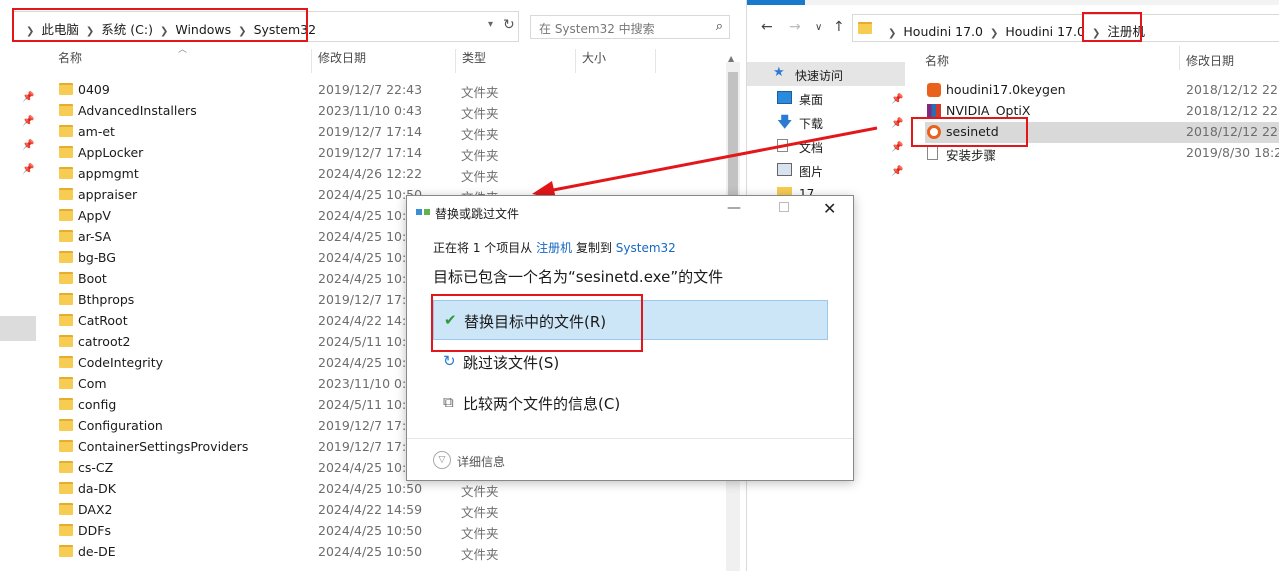 This screenshot has width=1279, height=571. Describe the element at coordinates (285, 29) in the screenshot. I see `breadcrumb-item: System32` at that location.